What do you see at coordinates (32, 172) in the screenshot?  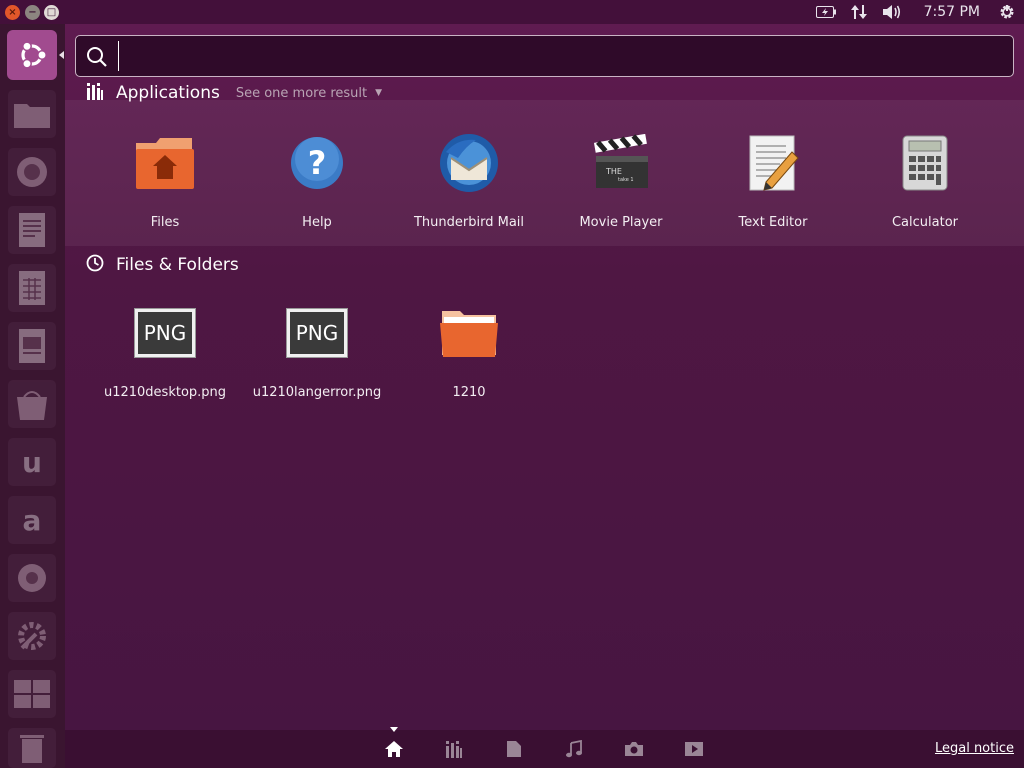 I see `launcher-firefox-icon` at bounding box center [32, 172].